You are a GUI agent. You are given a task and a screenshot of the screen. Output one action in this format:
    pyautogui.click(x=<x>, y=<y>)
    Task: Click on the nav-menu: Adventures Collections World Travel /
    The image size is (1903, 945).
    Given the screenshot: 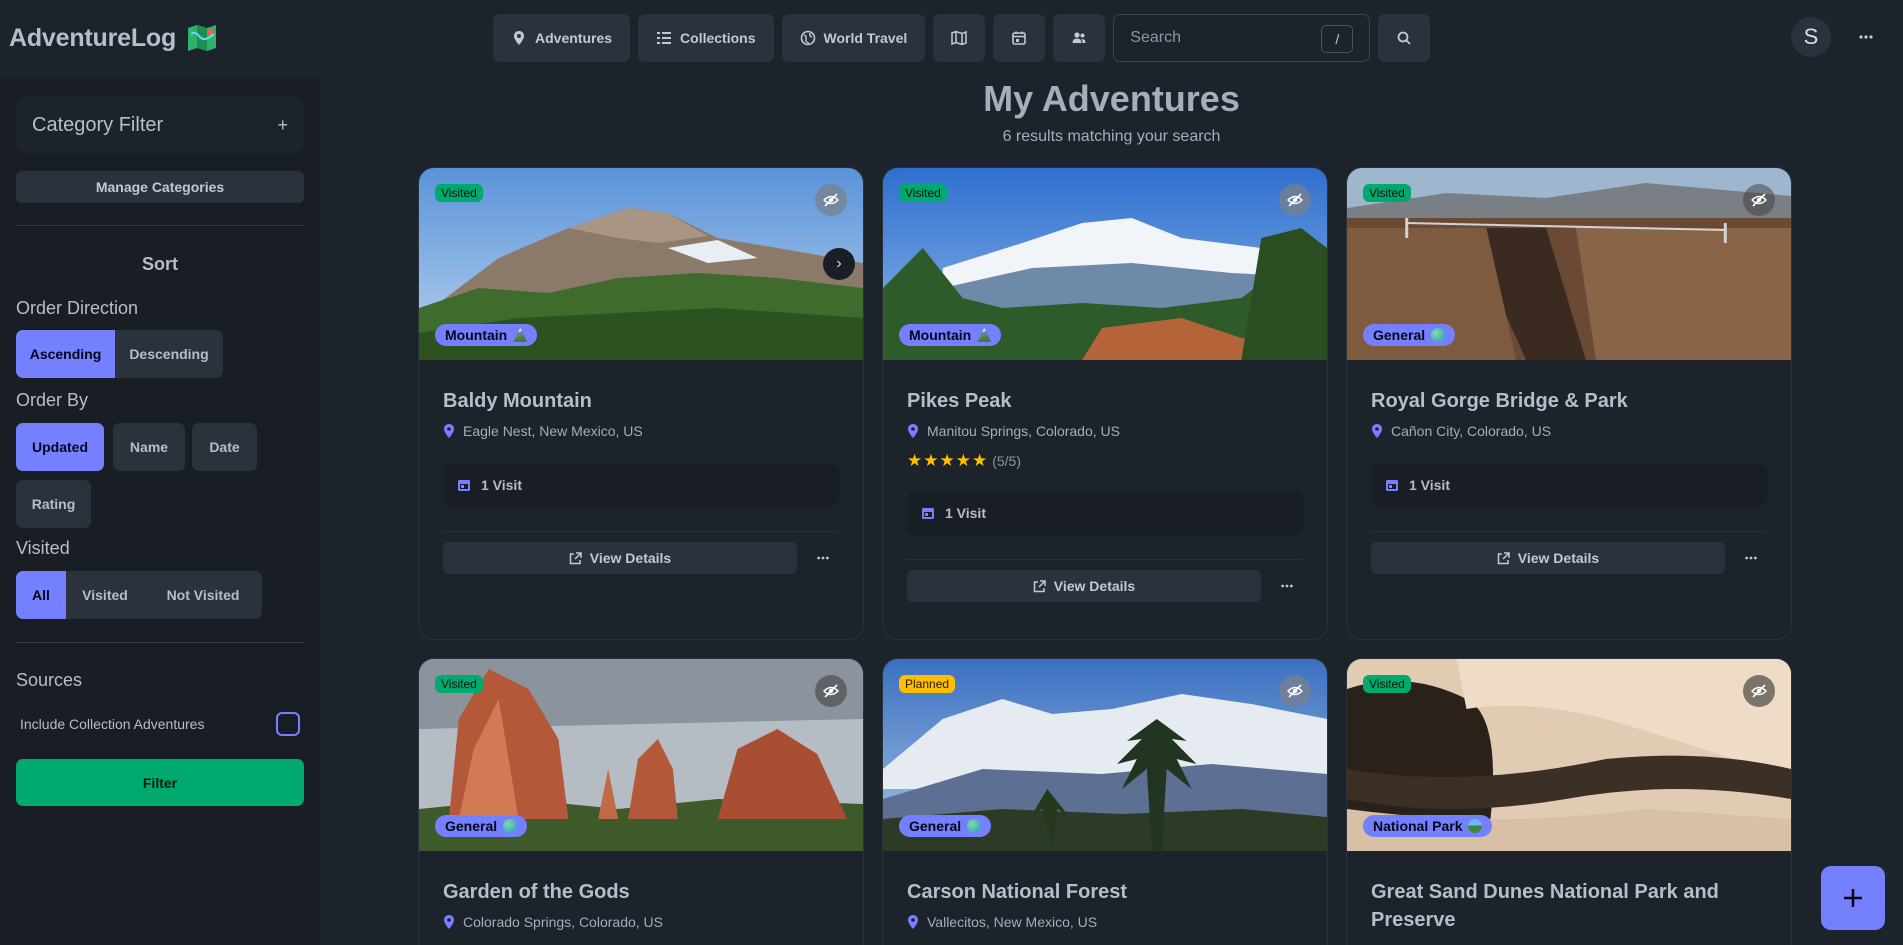 What is the action you would take?
    pyautogui.click(x=962, y=38)
    